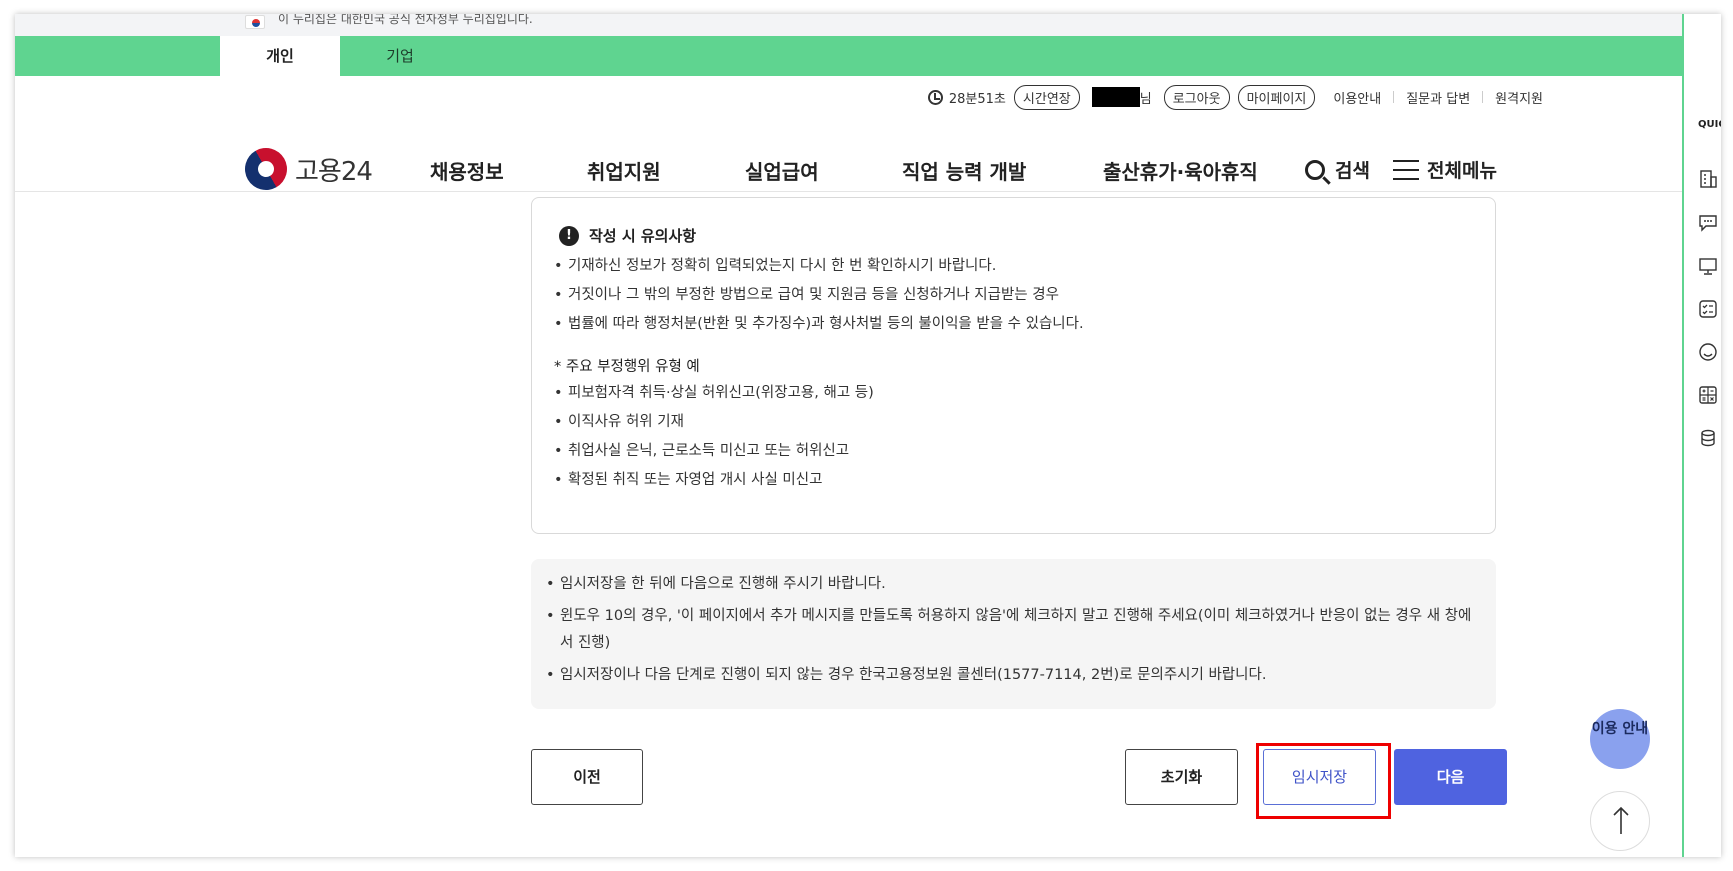 The width and height of the screenshot is (1733, 871). I want to click on all-menu-button: 전체메뉴, so click(1445, 169).